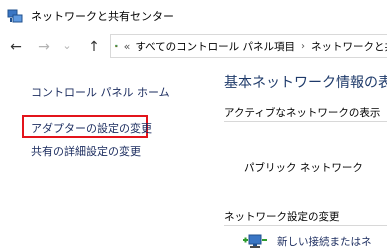 This screenshot has width=387, height=251. I want to click on network-sharing-icon, so click(15, 16).